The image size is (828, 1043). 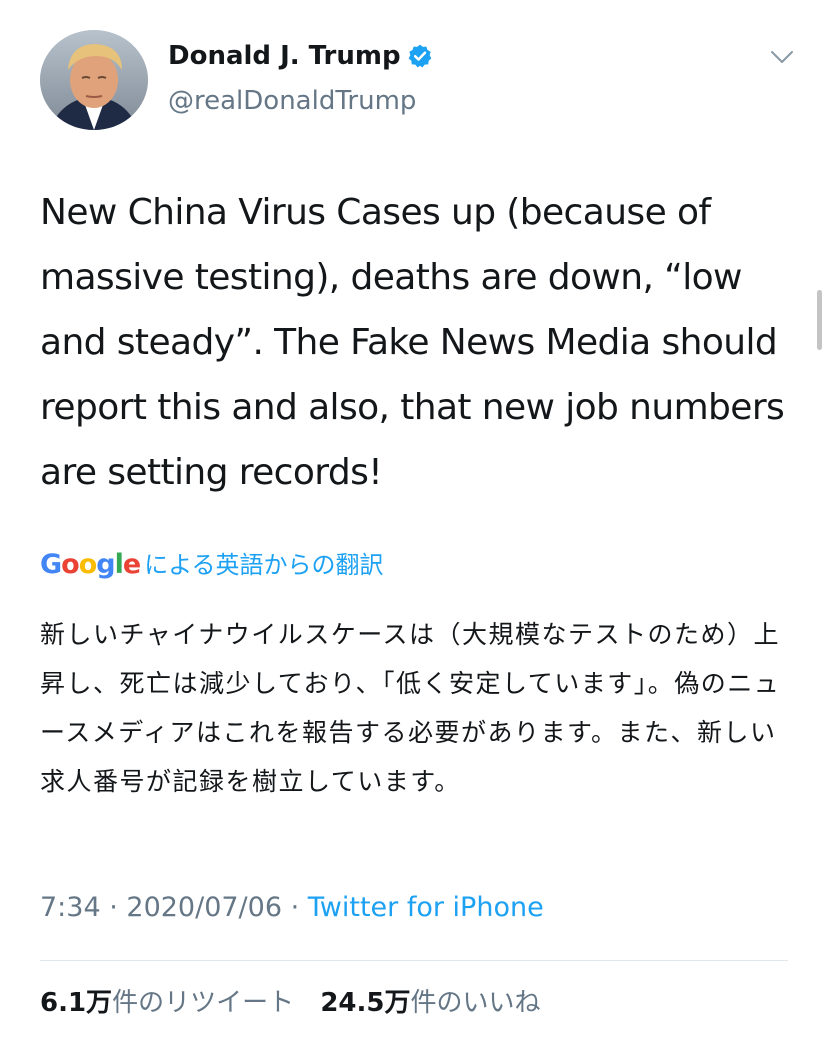 I want to click on retweets-number: 6.1万, so click(x=76, y=1003).